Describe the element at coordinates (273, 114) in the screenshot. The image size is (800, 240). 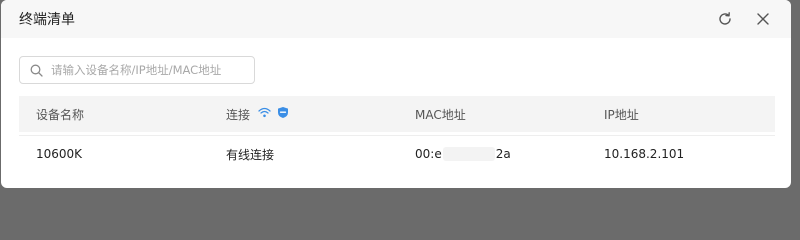
I see `connection-filter-icons` at that location.